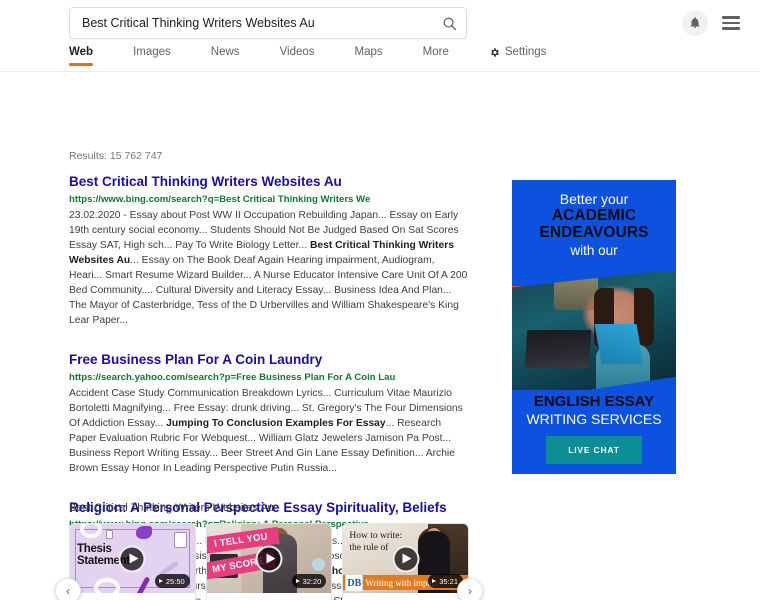 This screenshot has width=760, height=600. I want to click on gear-icon, so click(494, 52).